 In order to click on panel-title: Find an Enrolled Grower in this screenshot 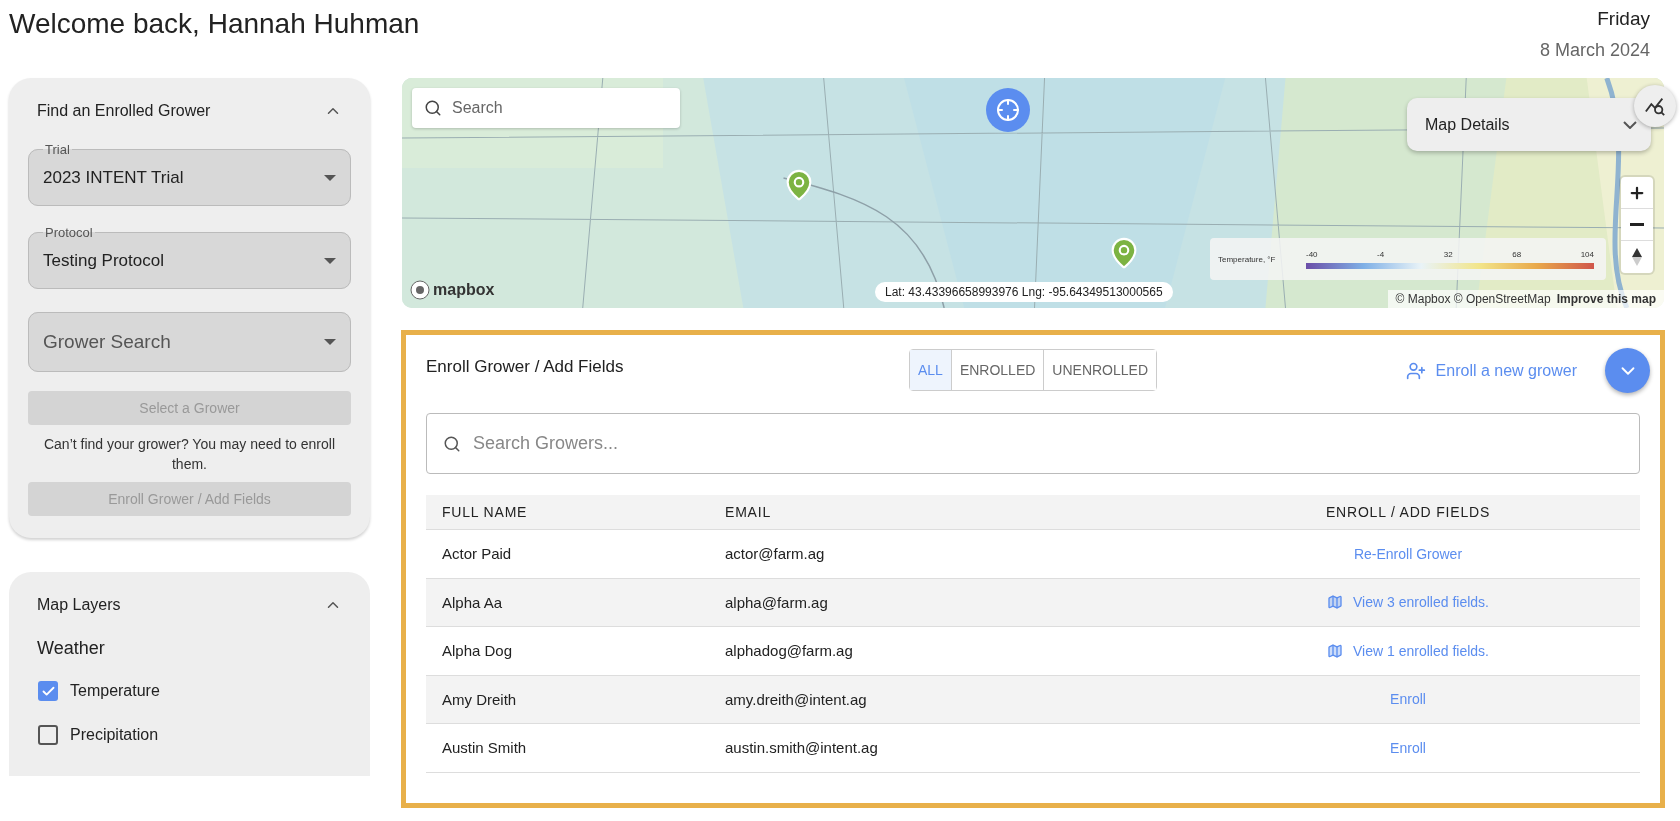, I will do `click(124, 111)`.